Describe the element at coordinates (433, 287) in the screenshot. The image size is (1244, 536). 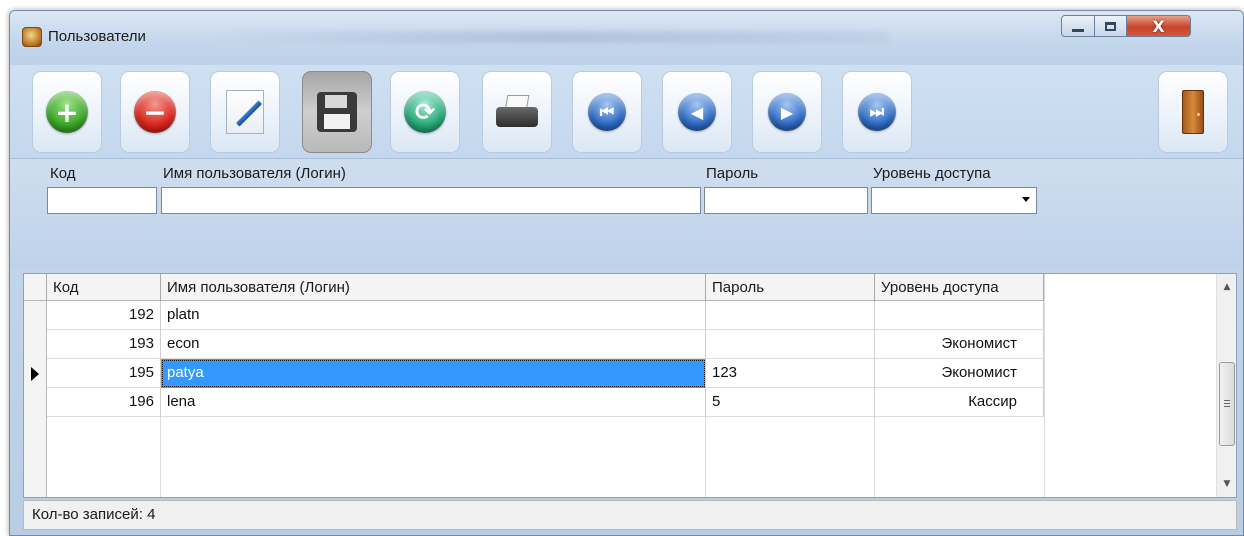
I see `column-header-login: Имя пользователя (Логин)` at that location.